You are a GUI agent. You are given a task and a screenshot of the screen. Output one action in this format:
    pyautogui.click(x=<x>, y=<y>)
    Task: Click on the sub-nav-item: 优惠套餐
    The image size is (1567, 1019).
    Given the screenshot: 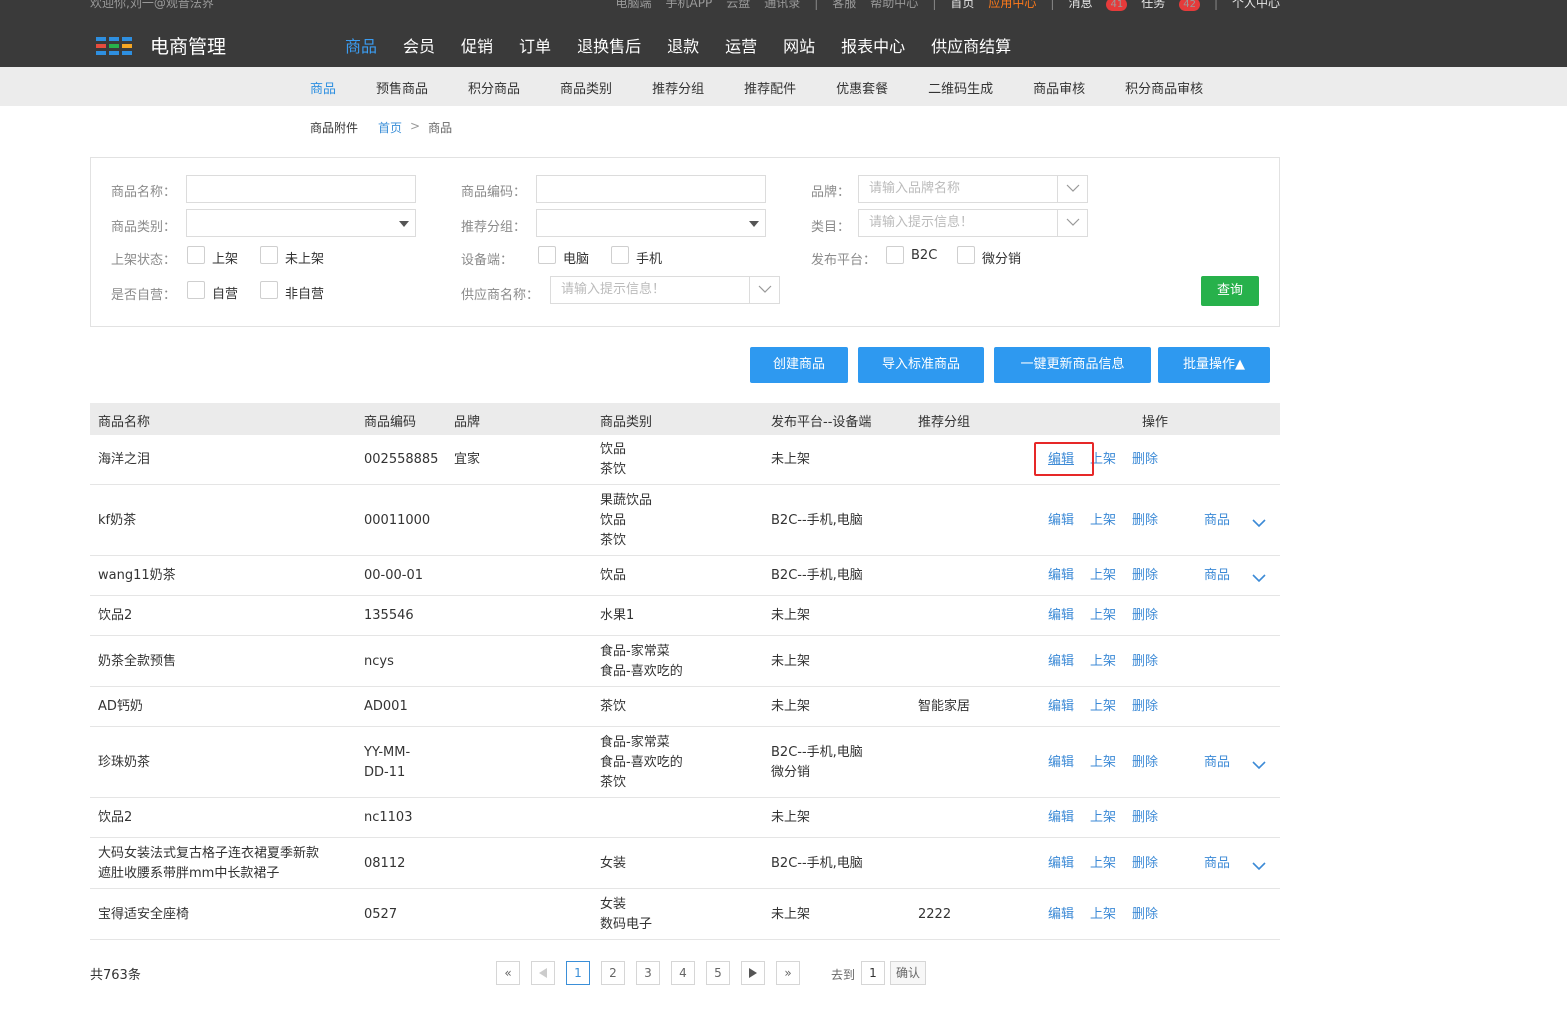 What is the action you would take?
    pyautogui.click(x=862, y=87)
    